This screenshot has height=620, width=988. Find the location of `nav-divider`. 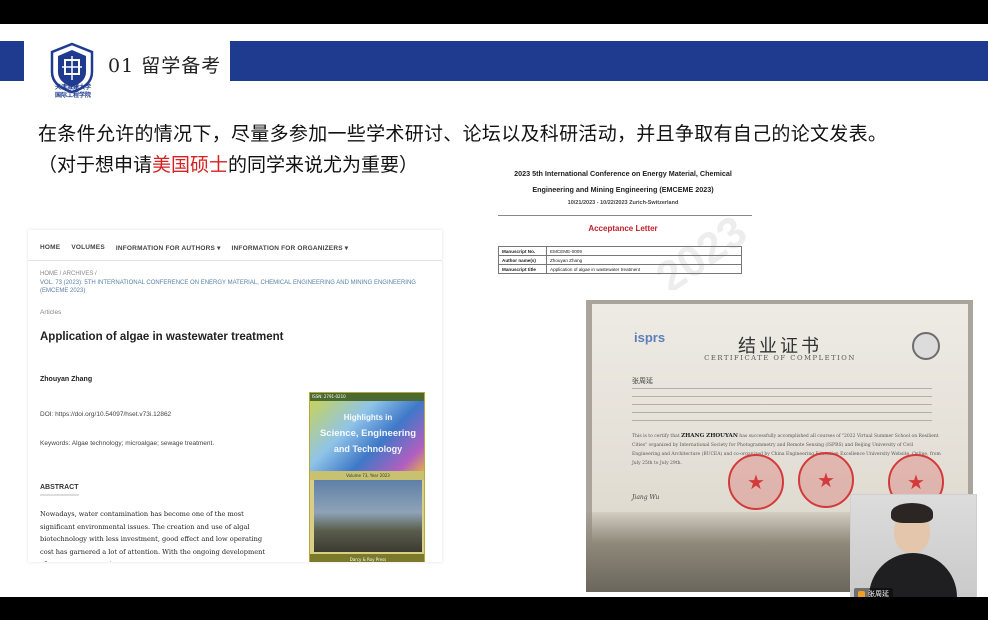

nav-divider is located at coordinates (235, 260).